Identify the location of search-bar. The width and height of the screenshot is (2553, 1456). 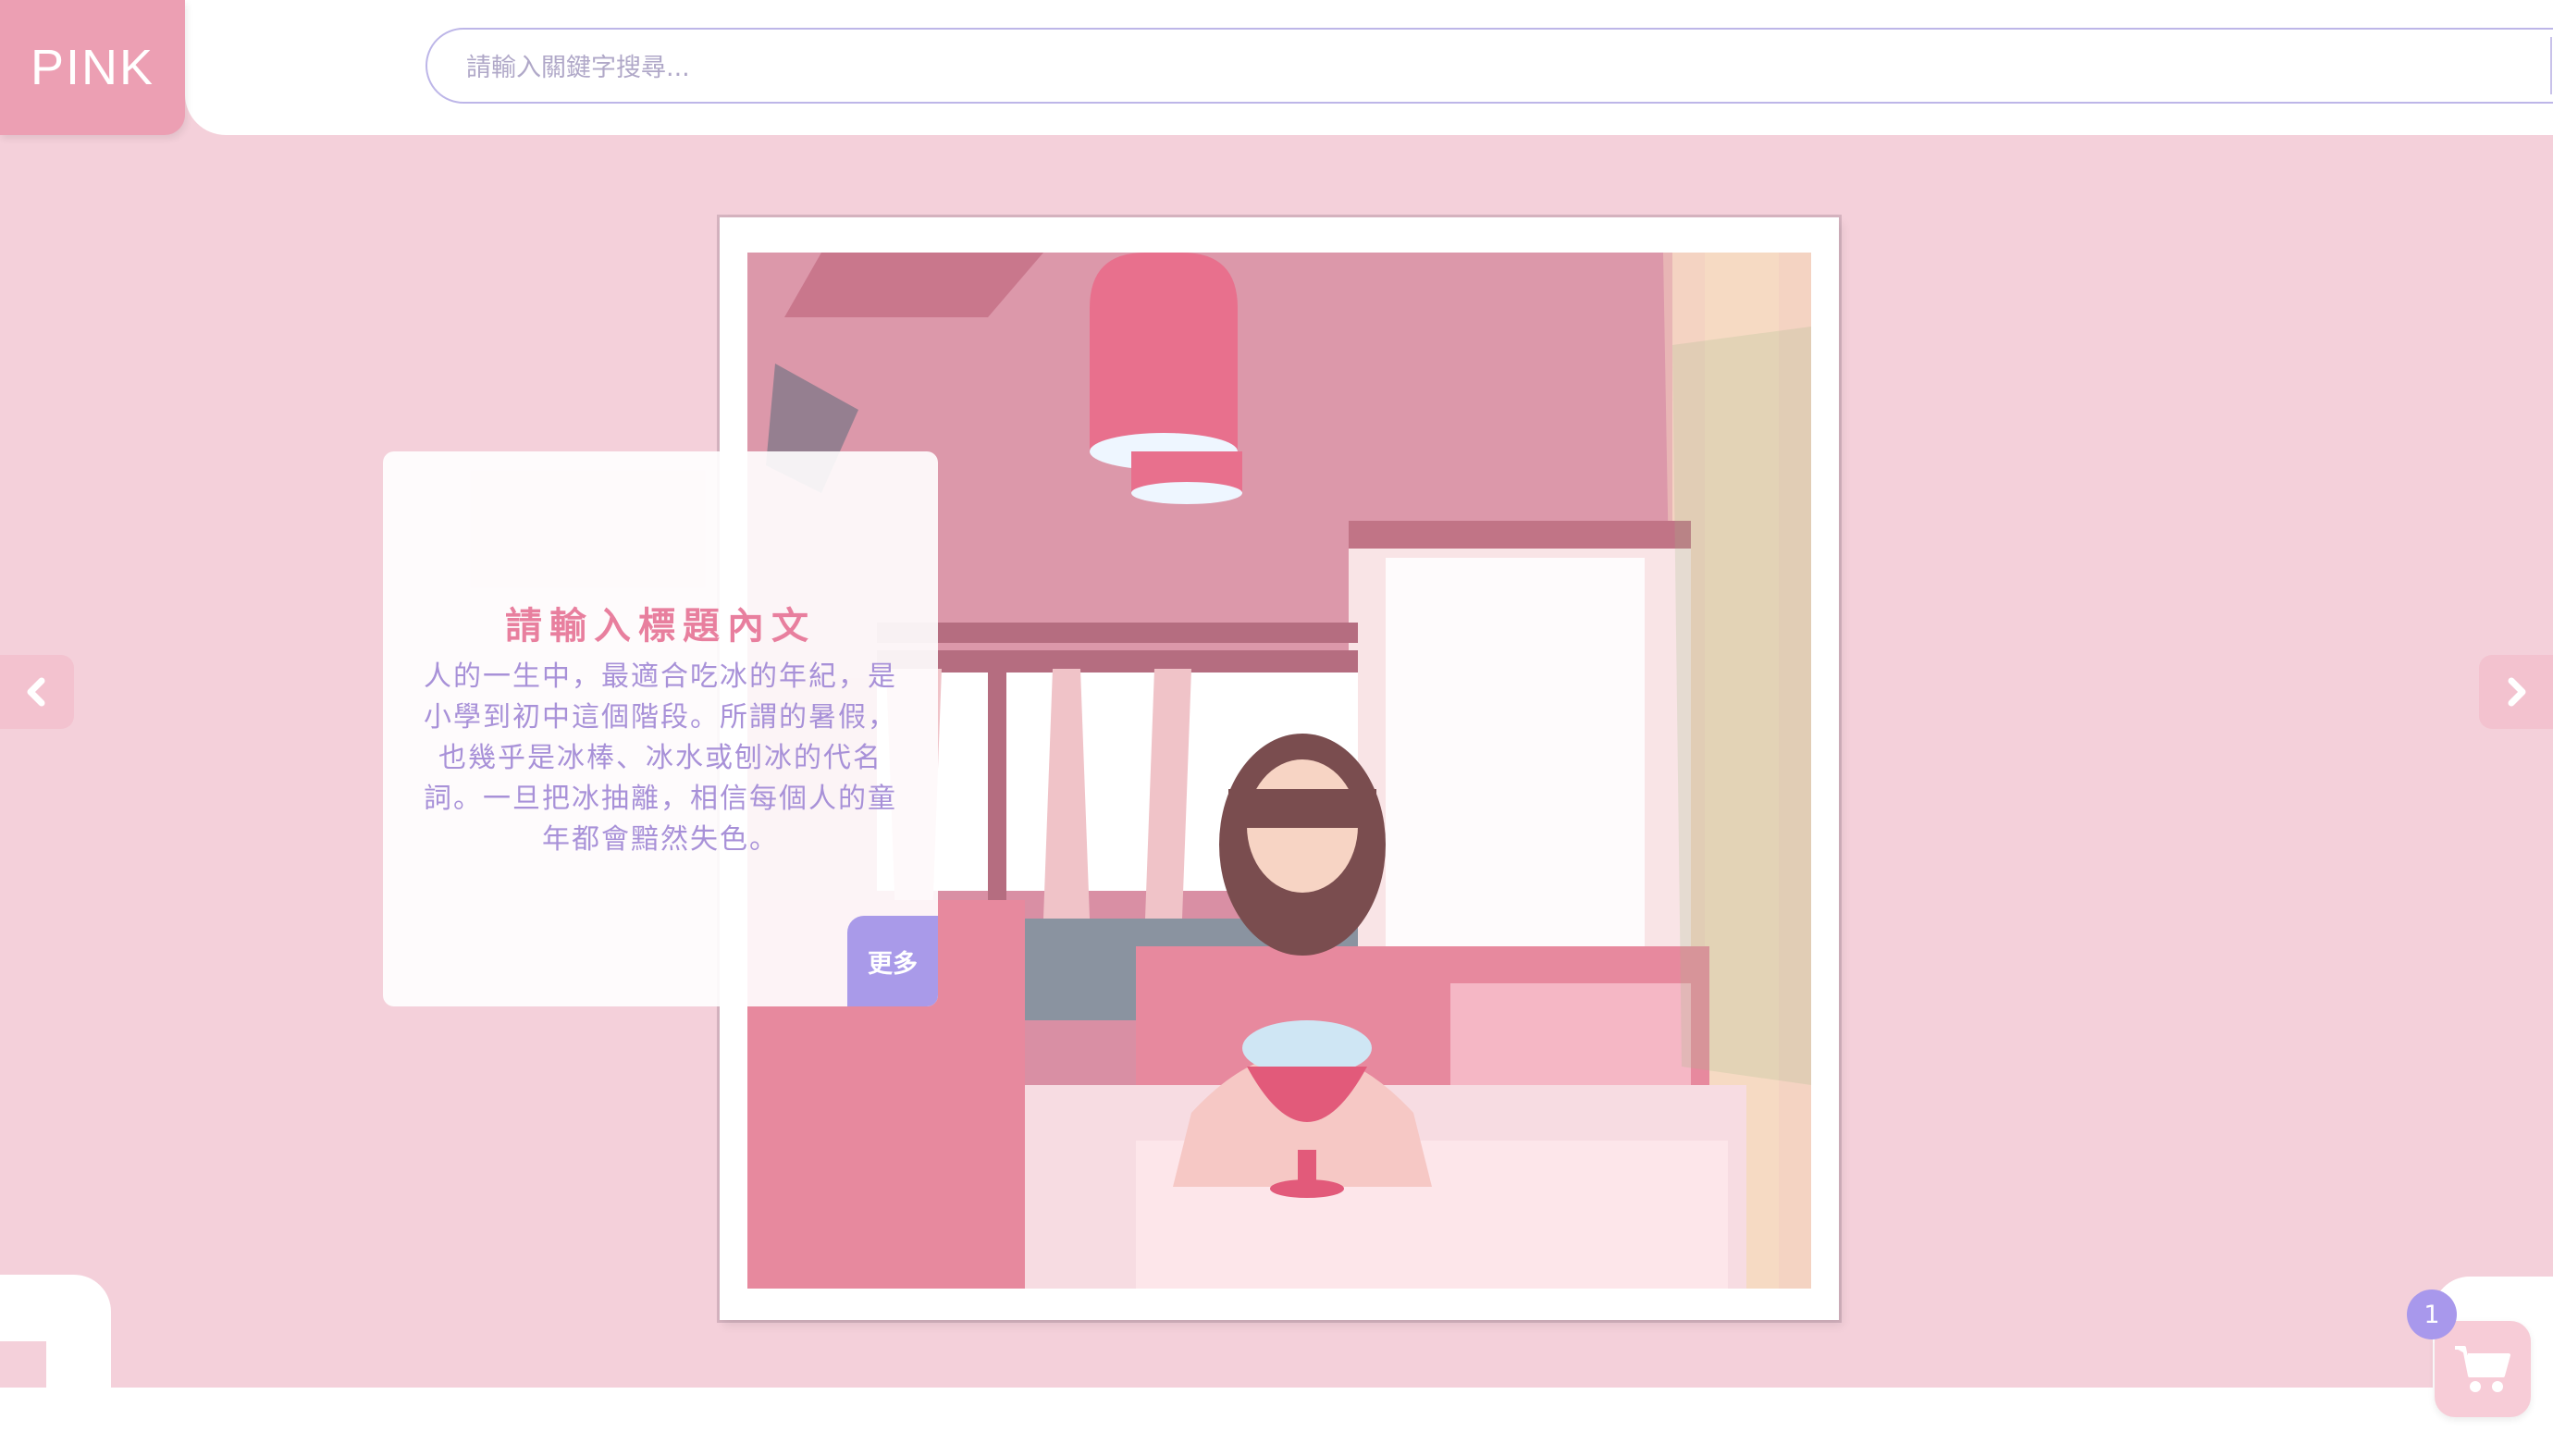
(1490, 66).